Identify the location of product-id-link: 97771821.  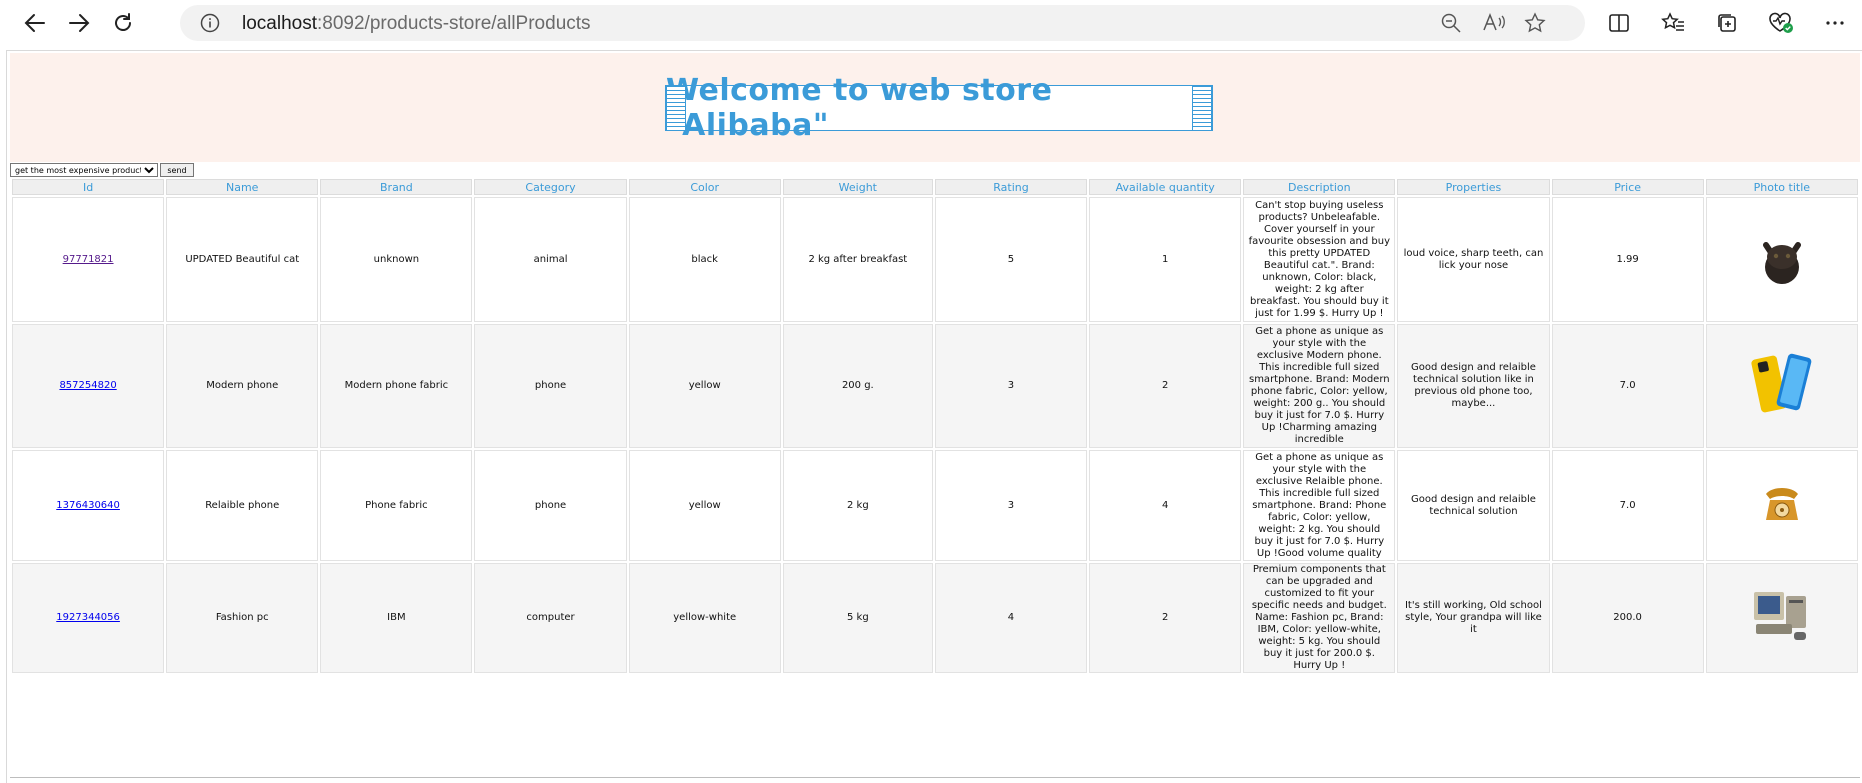
(88, 259).